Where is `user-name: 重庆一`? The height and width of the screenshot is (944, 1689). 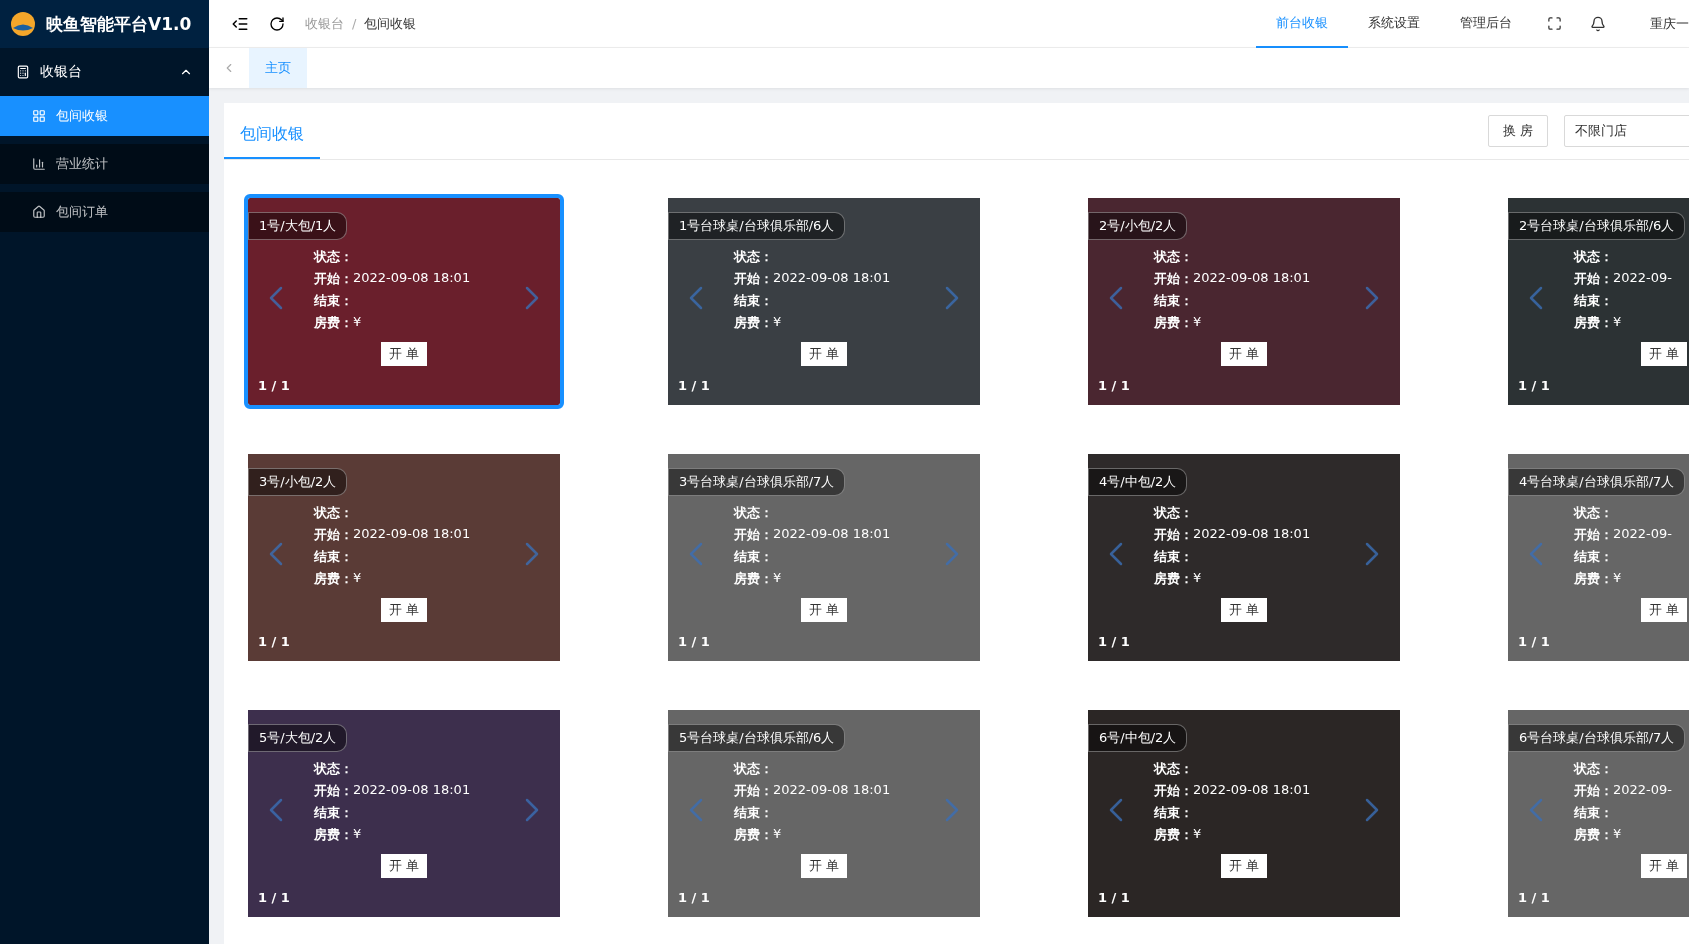
user-name: 重庆一 is located at coordinates (1669, 23).